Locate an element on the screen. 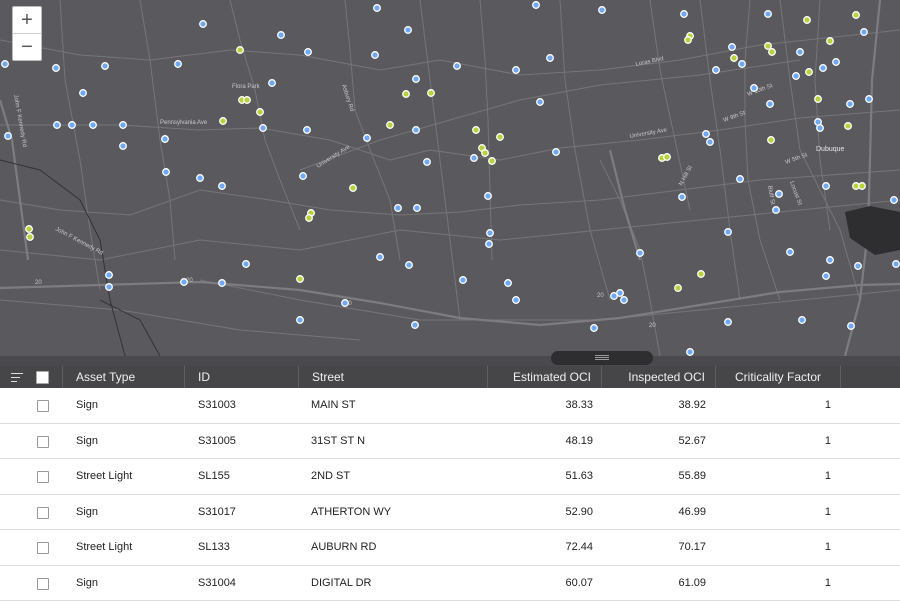 The image size is (900, 601). zoom-in-button: + is located at coordinates (27, 20).